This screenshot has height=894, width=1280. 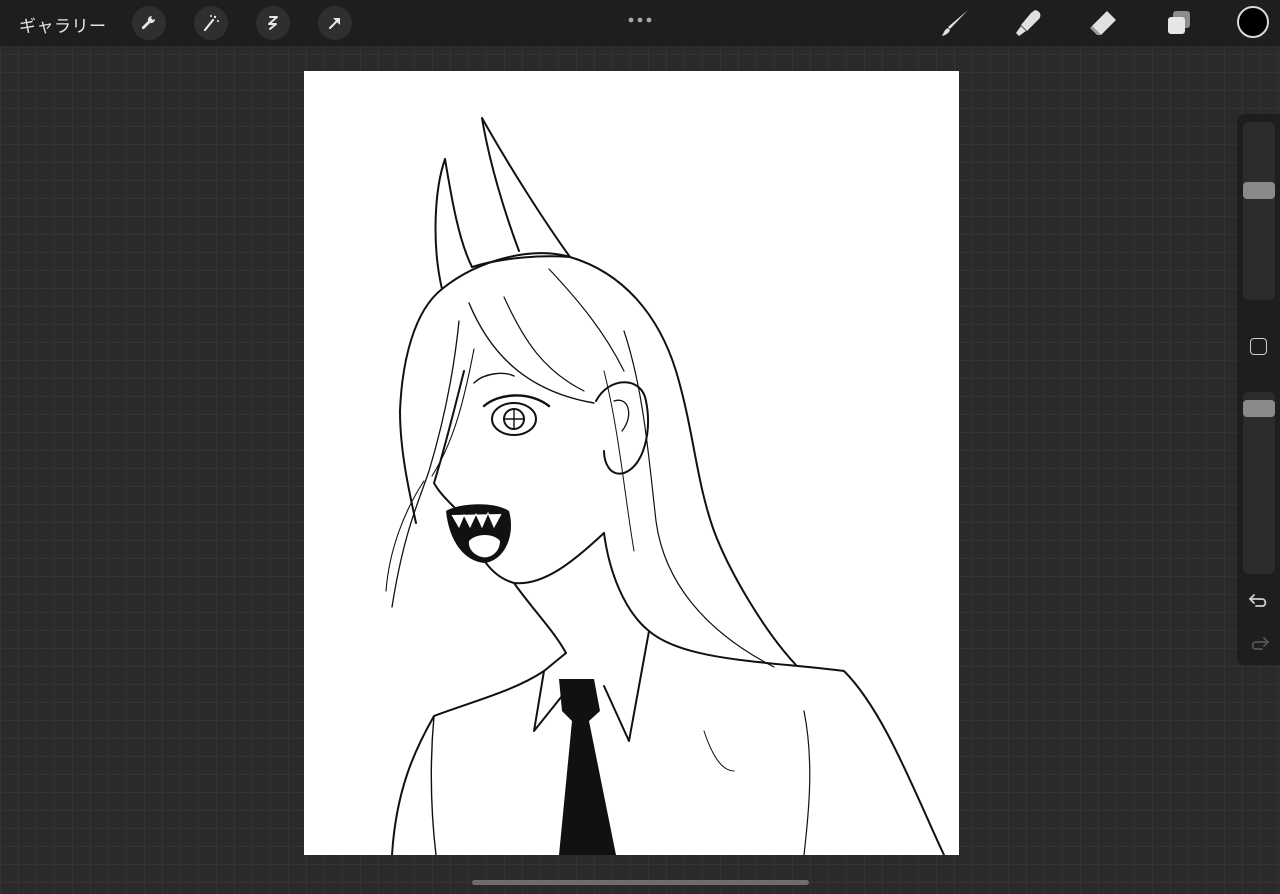 I want to click on redo-icon, so click(x=1260, y=643).